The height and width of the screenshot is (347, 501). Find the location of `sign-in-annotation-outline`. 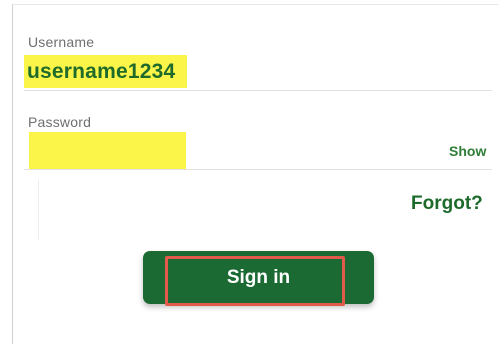

sign-in-annotation-outline is located at coordinates (255, 281).